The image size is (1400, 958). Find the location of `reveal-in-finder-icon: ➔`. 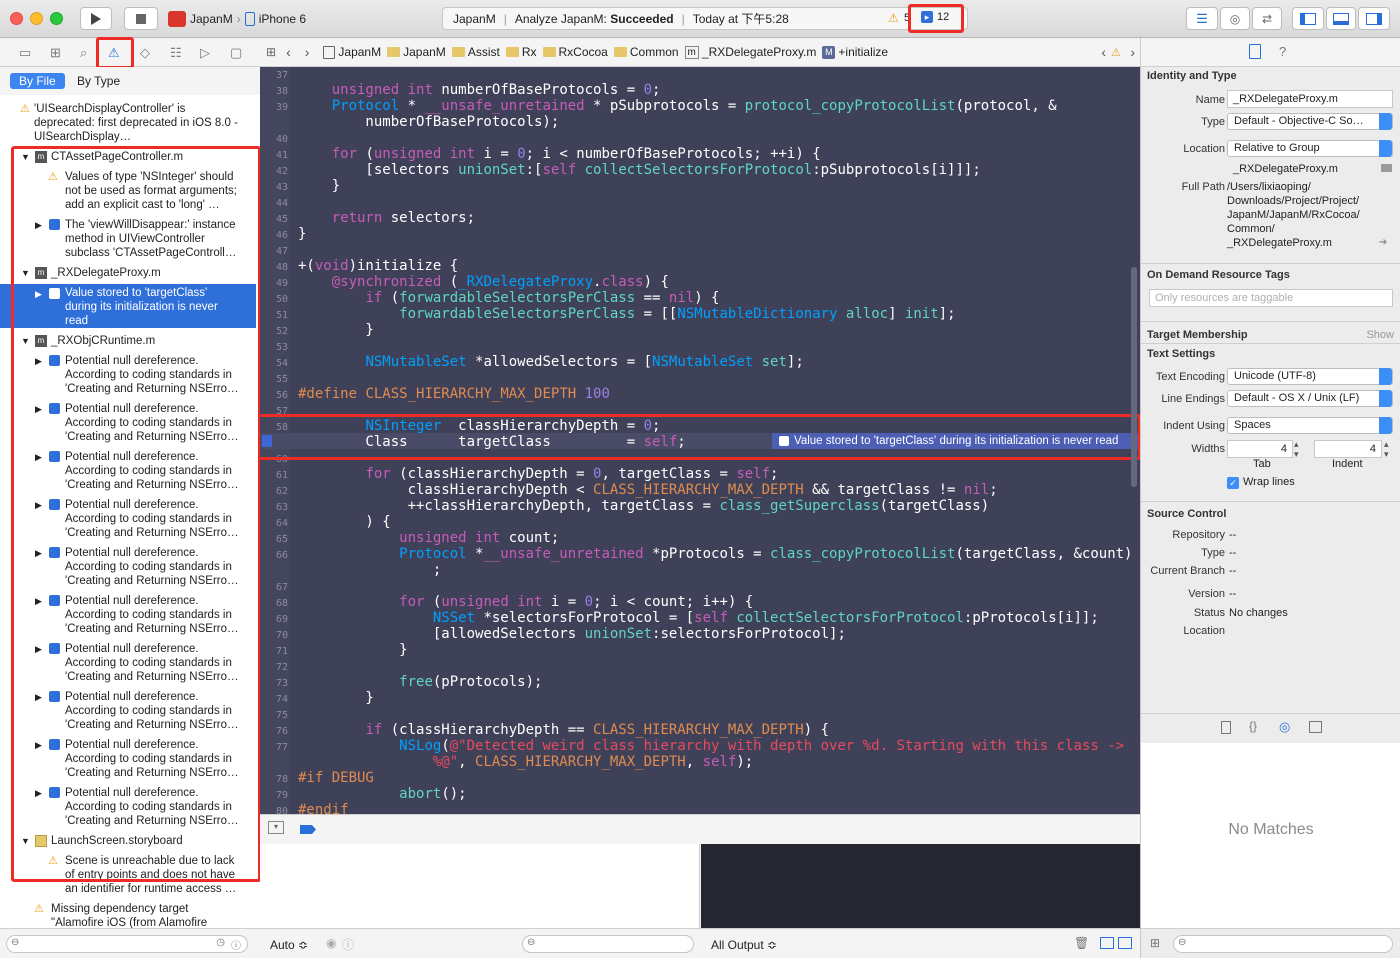

reveal-in-finder-icon: ➔ is located at coordinates (1383, 242).